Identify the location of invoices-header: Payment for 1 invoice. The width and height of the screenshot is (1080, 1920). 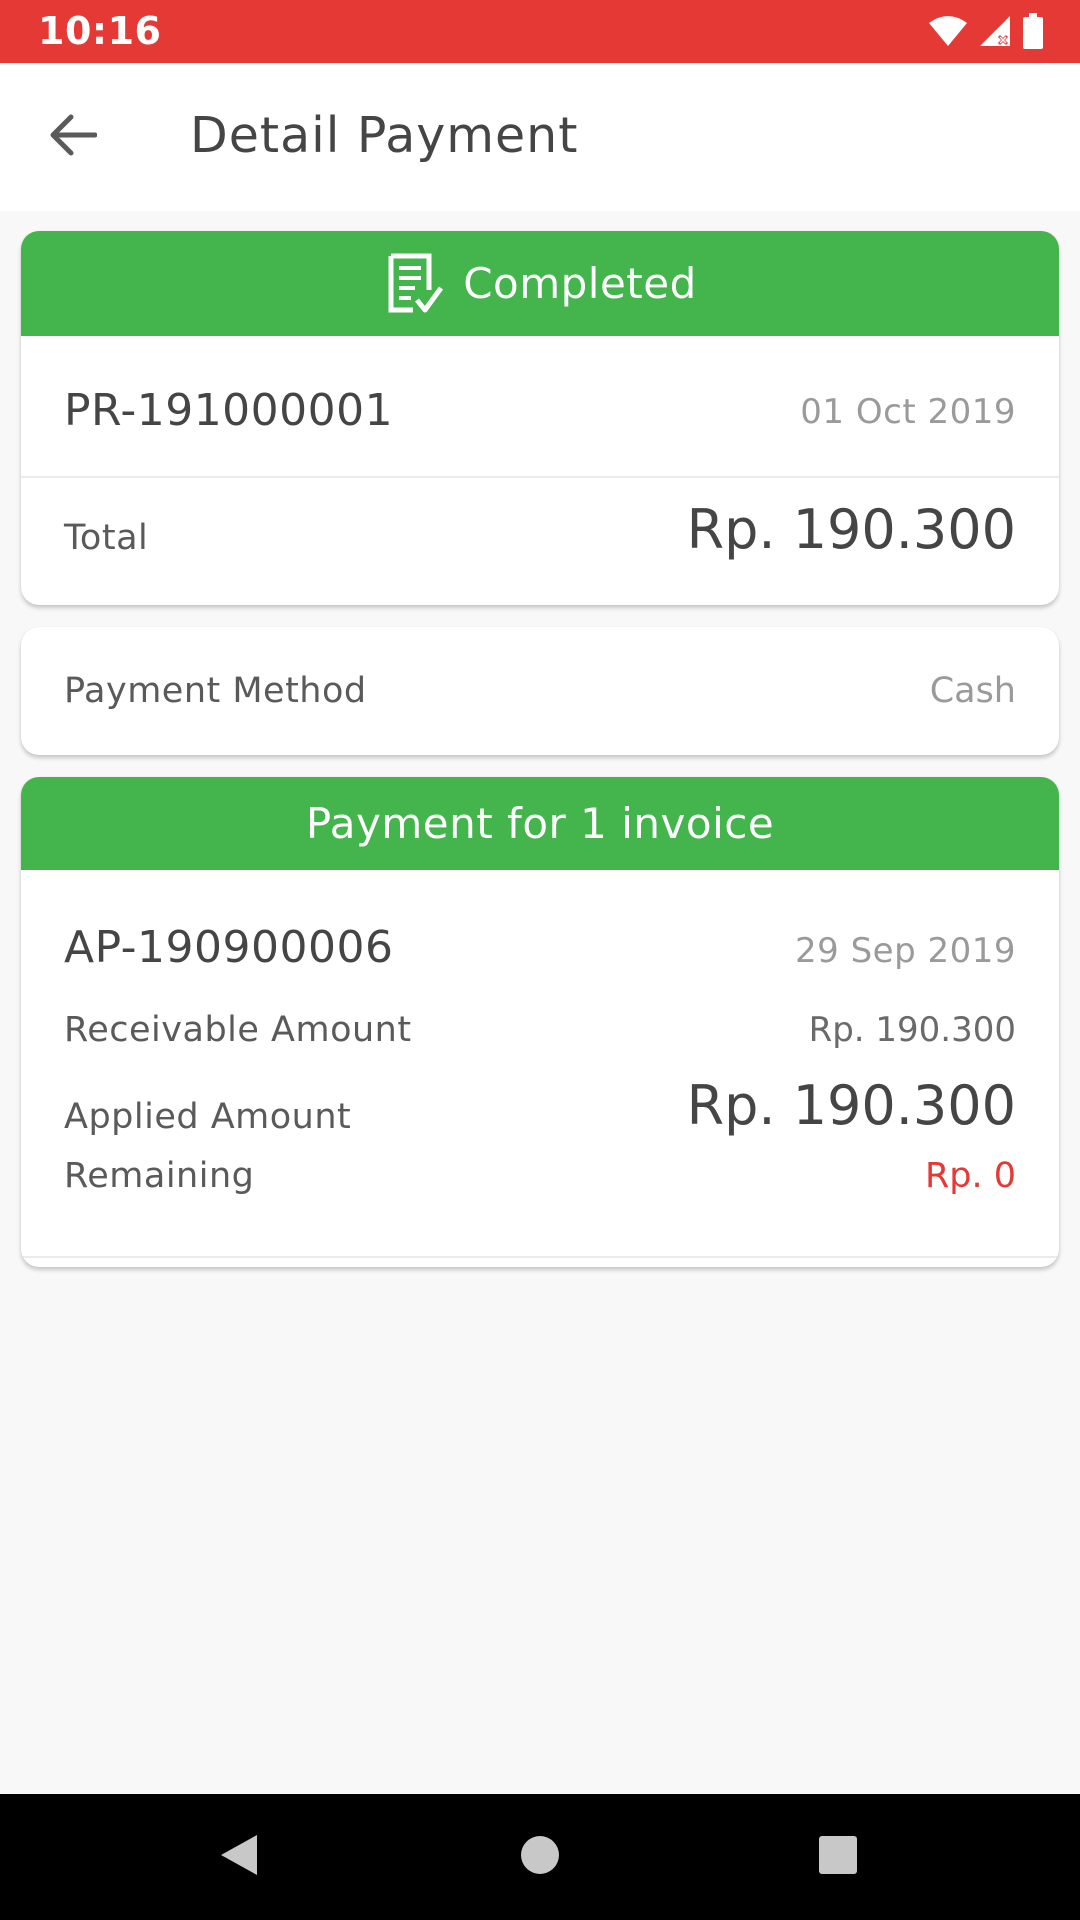
(540, 823).